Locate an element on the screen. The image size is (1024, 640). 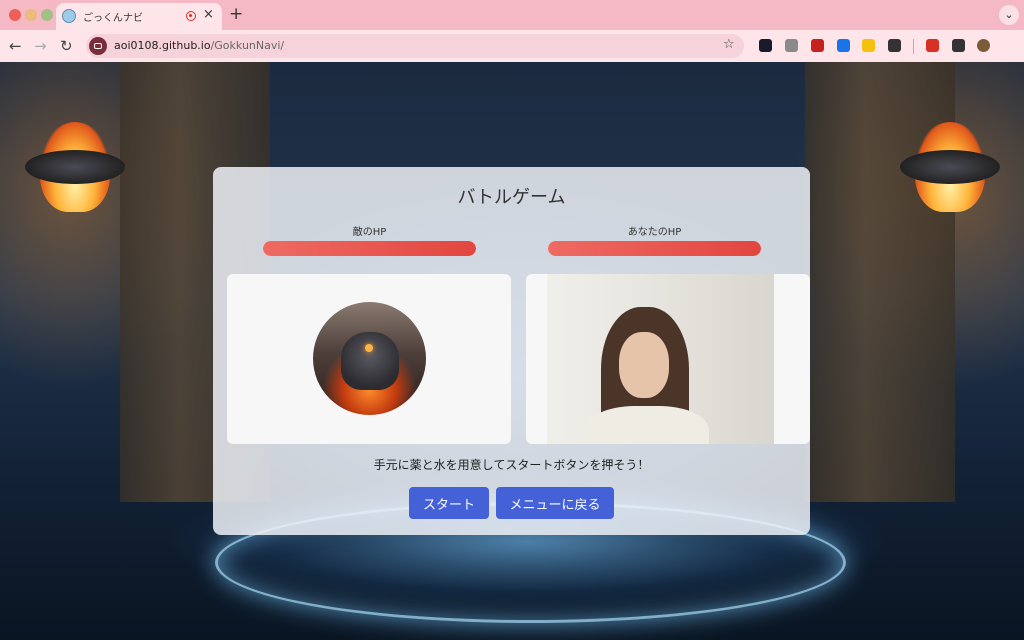
translate-extension-icon is located at coordinates (843, 45).